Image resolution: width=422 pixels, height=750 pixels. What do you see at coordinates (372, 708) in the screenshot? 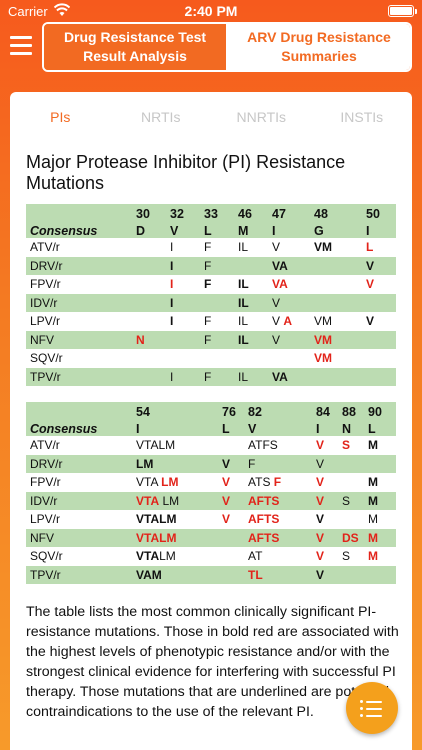
I see `list-icon` at bounding box center [372, 708].